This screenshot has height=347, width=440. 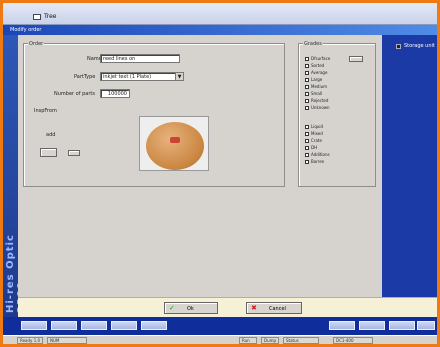 I want to click on grade-label: DH, so click(x=314, y=147).